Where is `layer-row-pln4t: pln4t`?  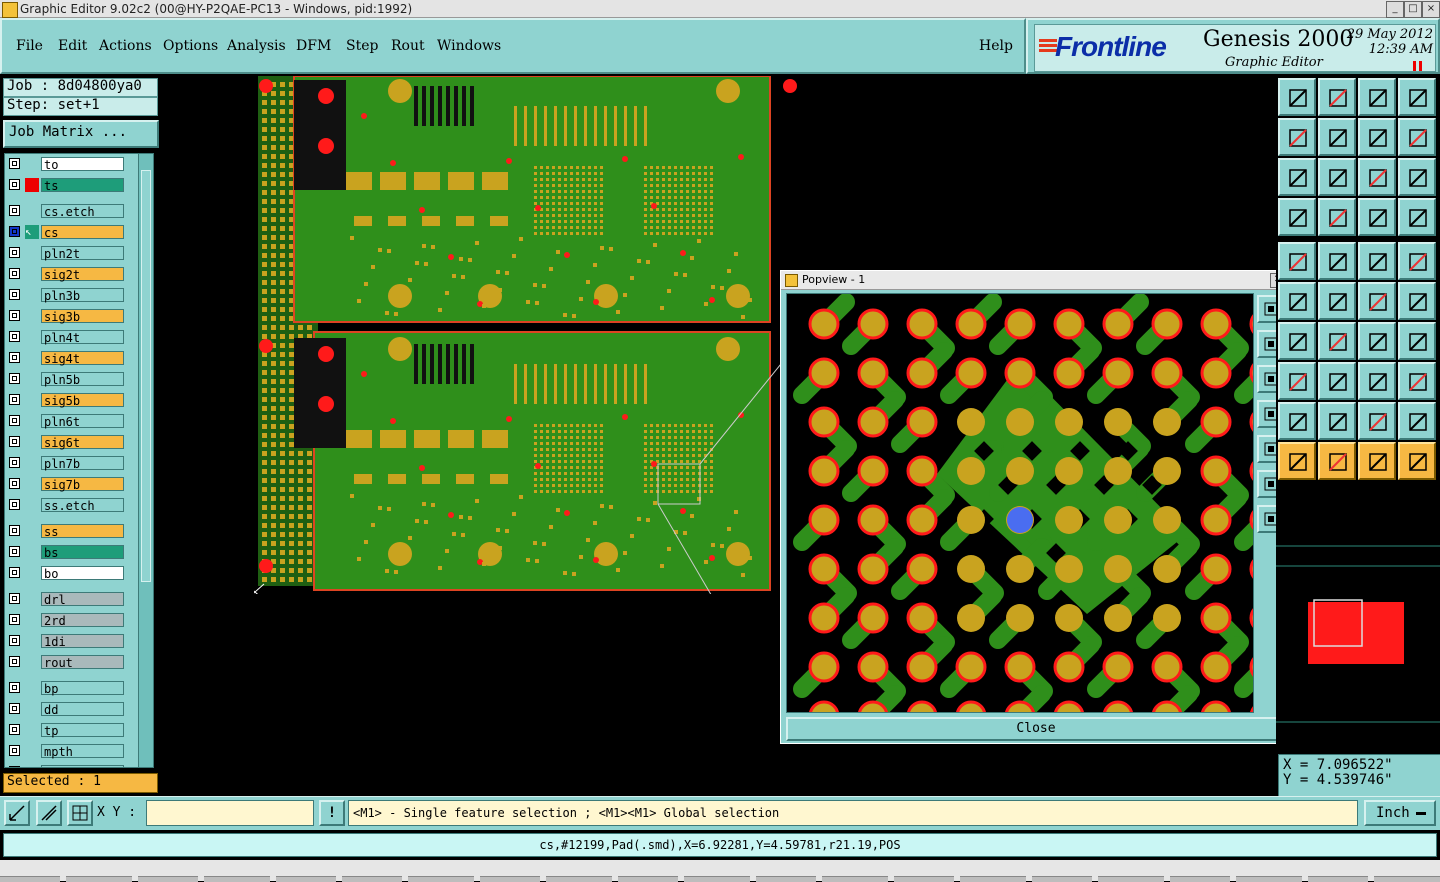
layer-row-pln4t: pln4t is located at coordinates (72, 337).